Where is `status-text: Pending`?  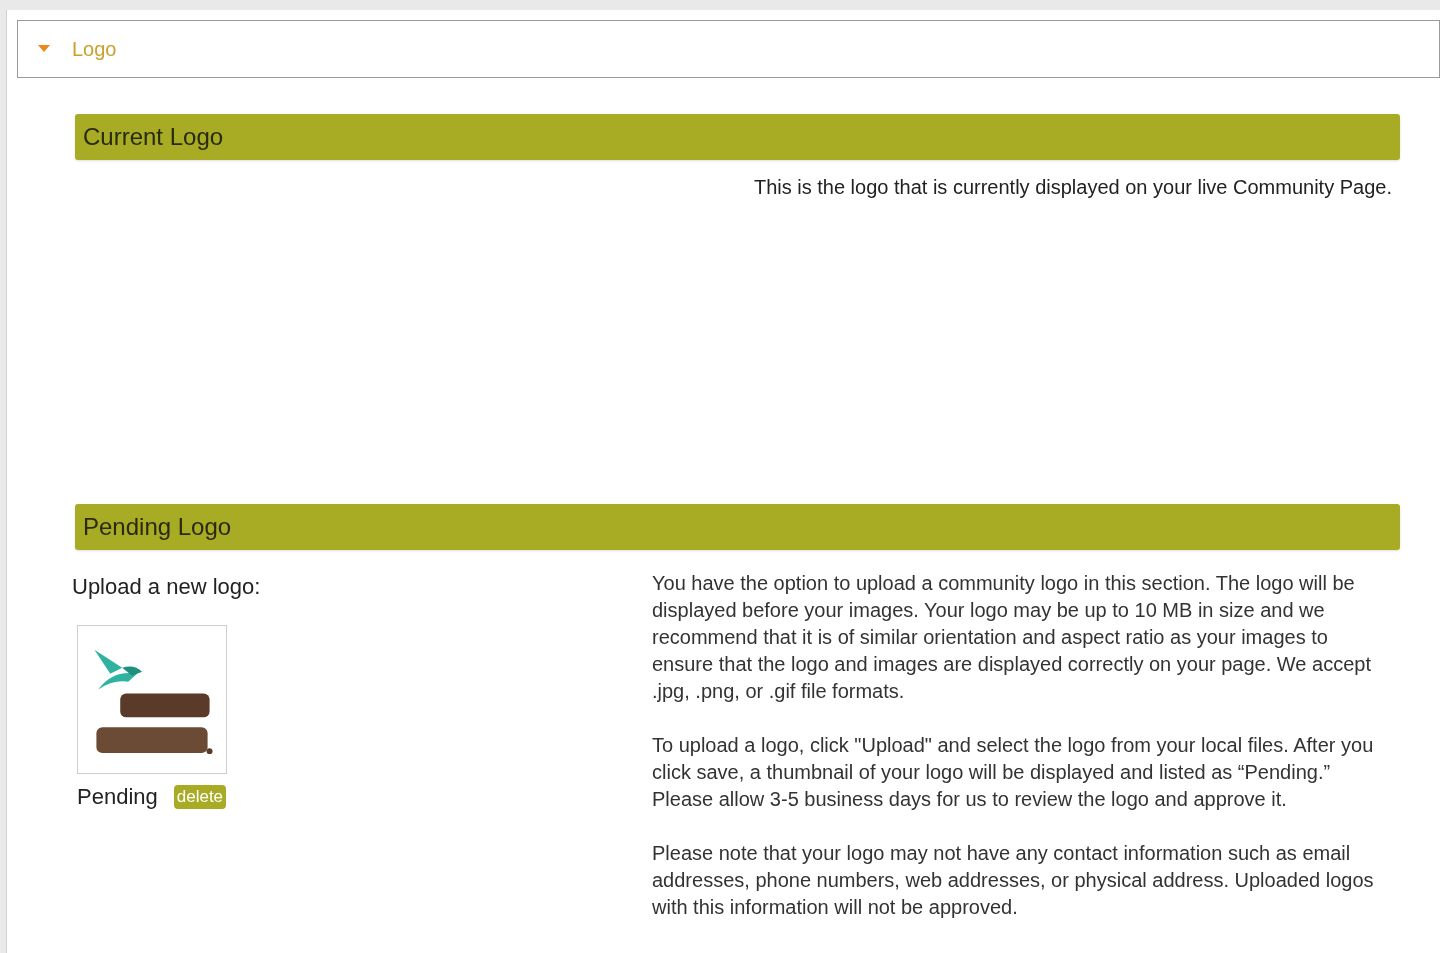
status-text: Pending is located at coordinates (117, 797).